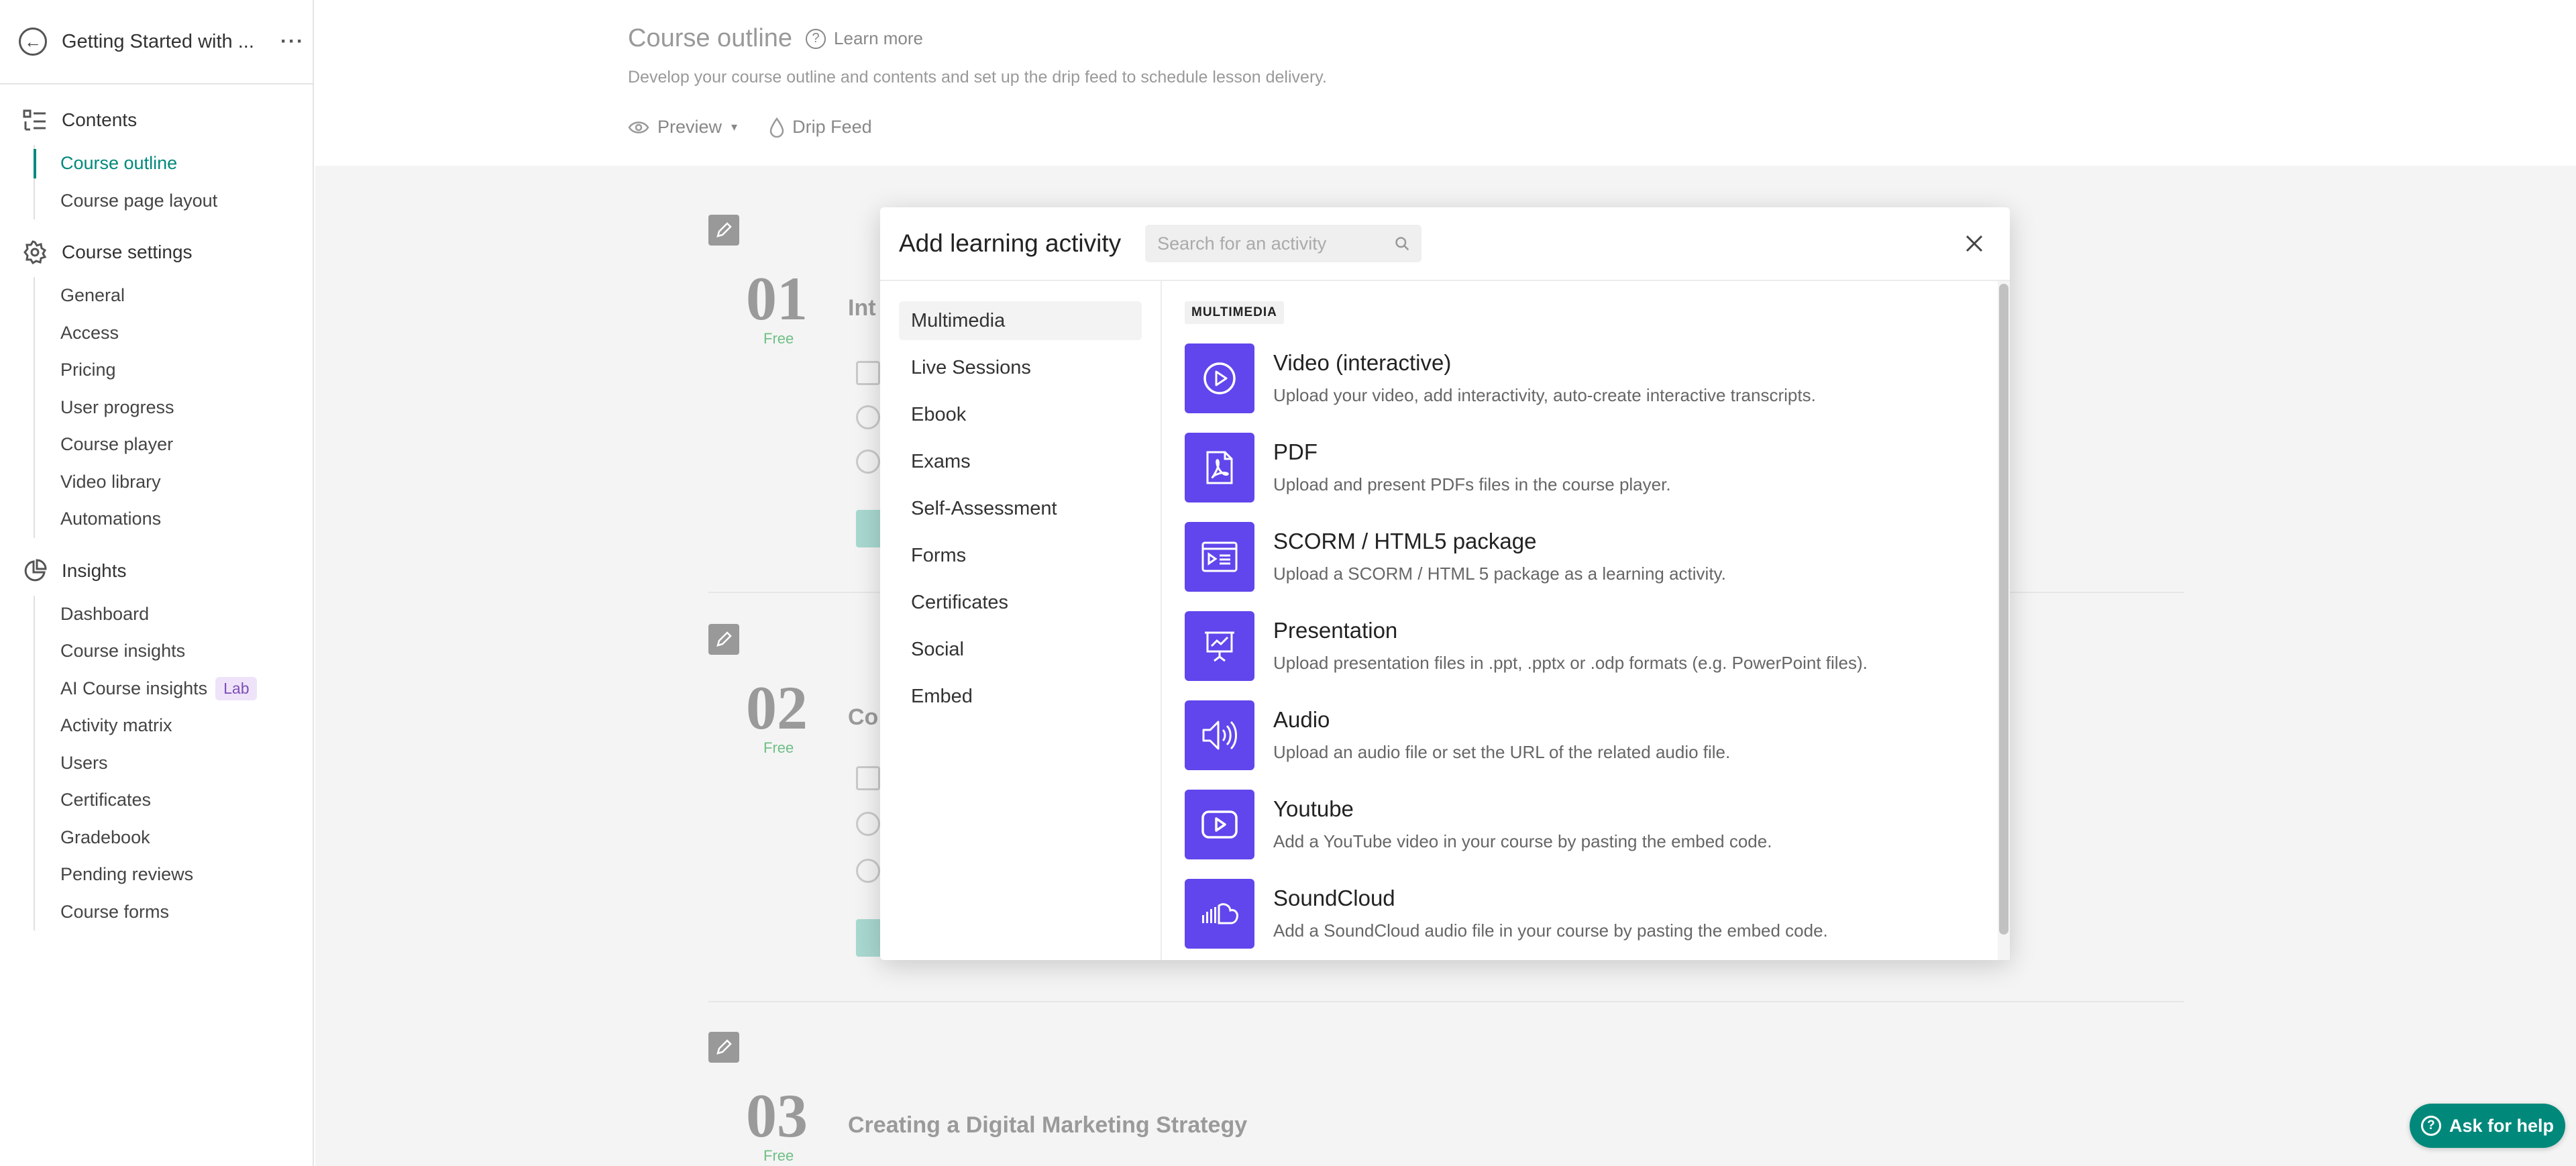  I want to click on category-self-assessment: Self-Assessment, so click(1020, 508).